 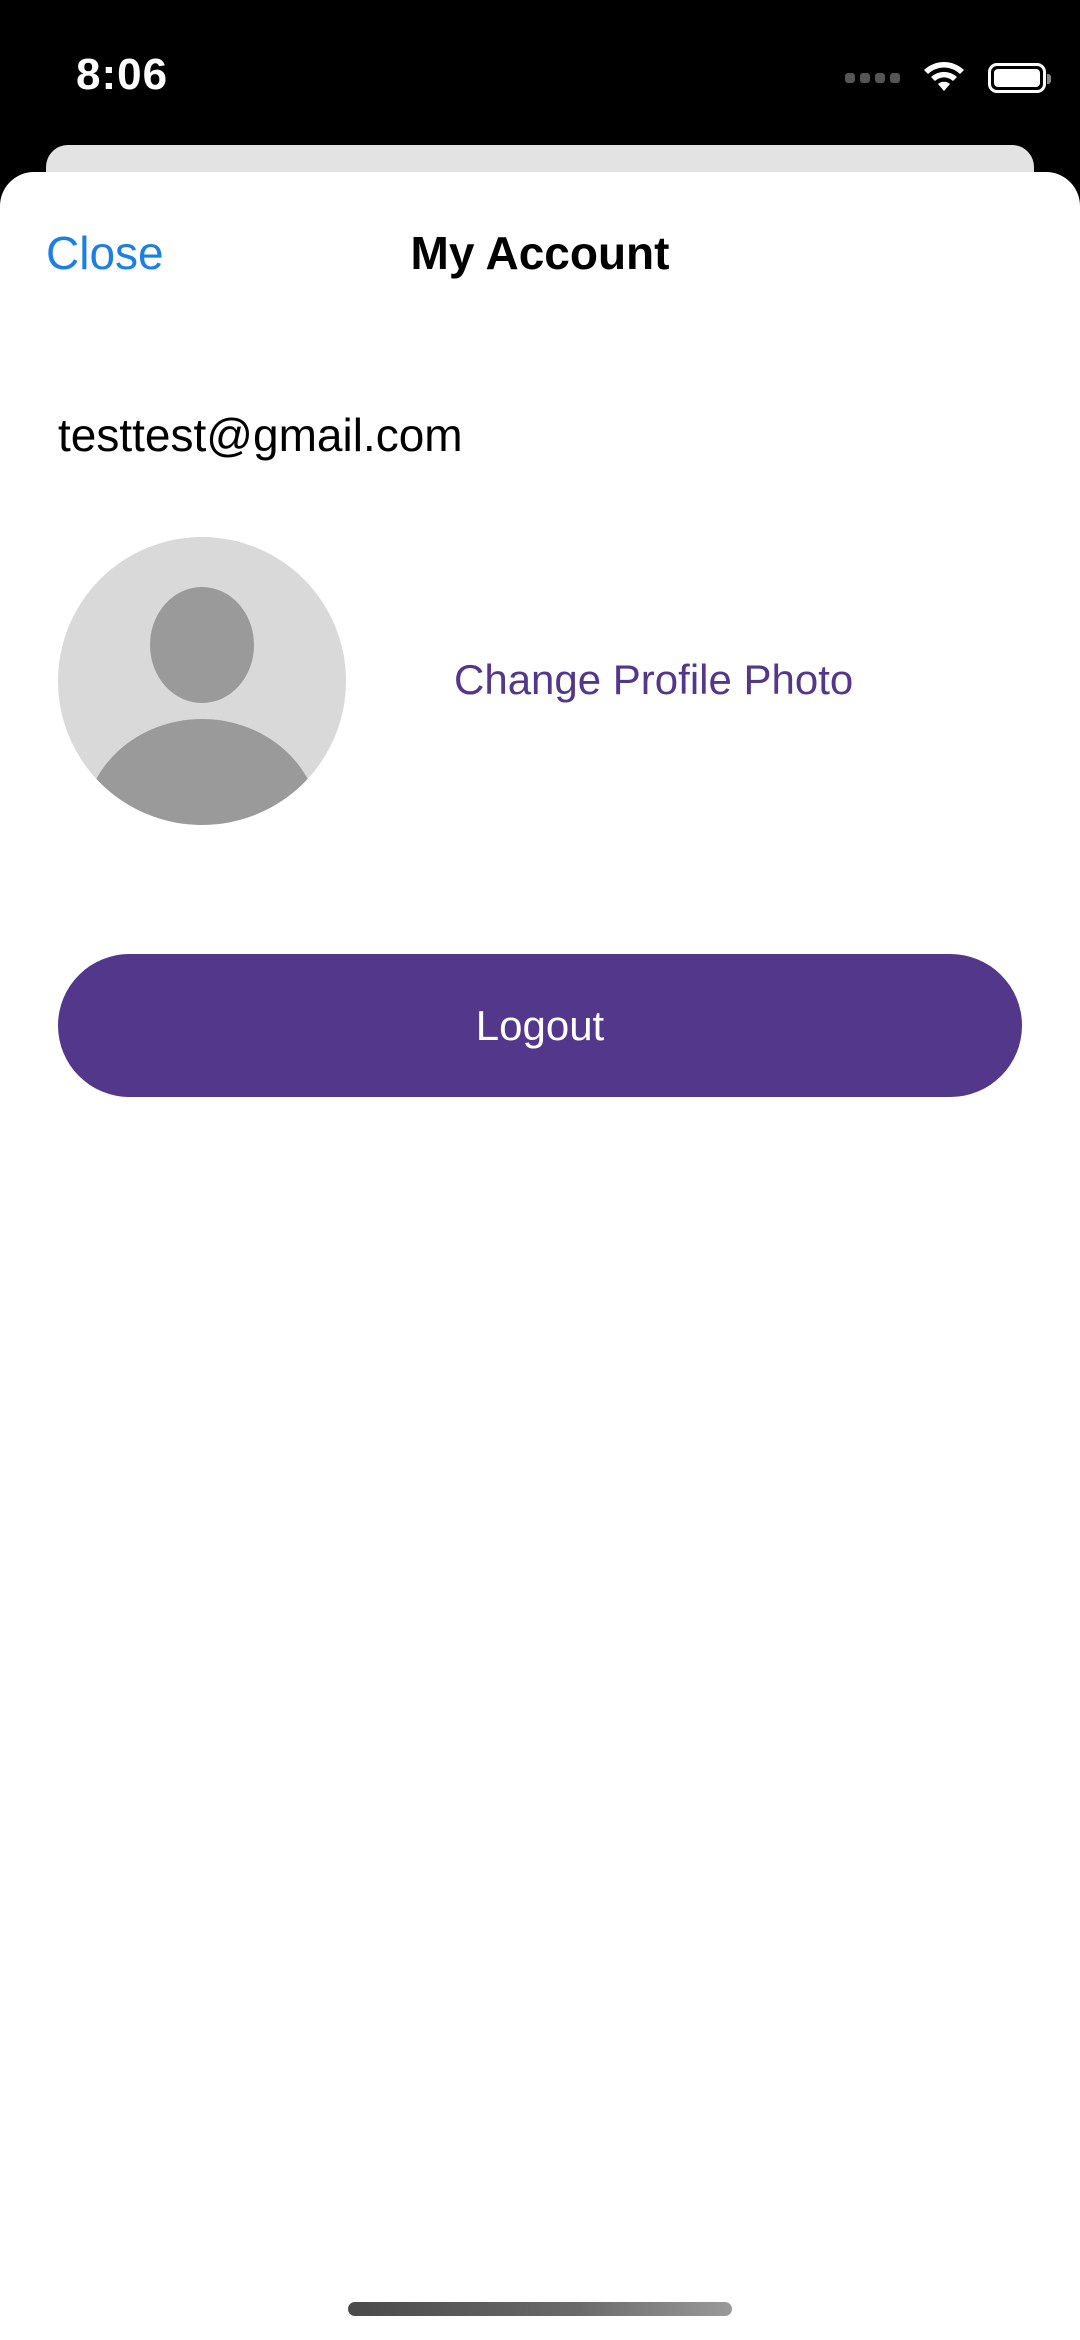 What do you see at coordinates (944, 76) in the screenshot?
I see `wifi-icon` at bounding box center [944, 76].